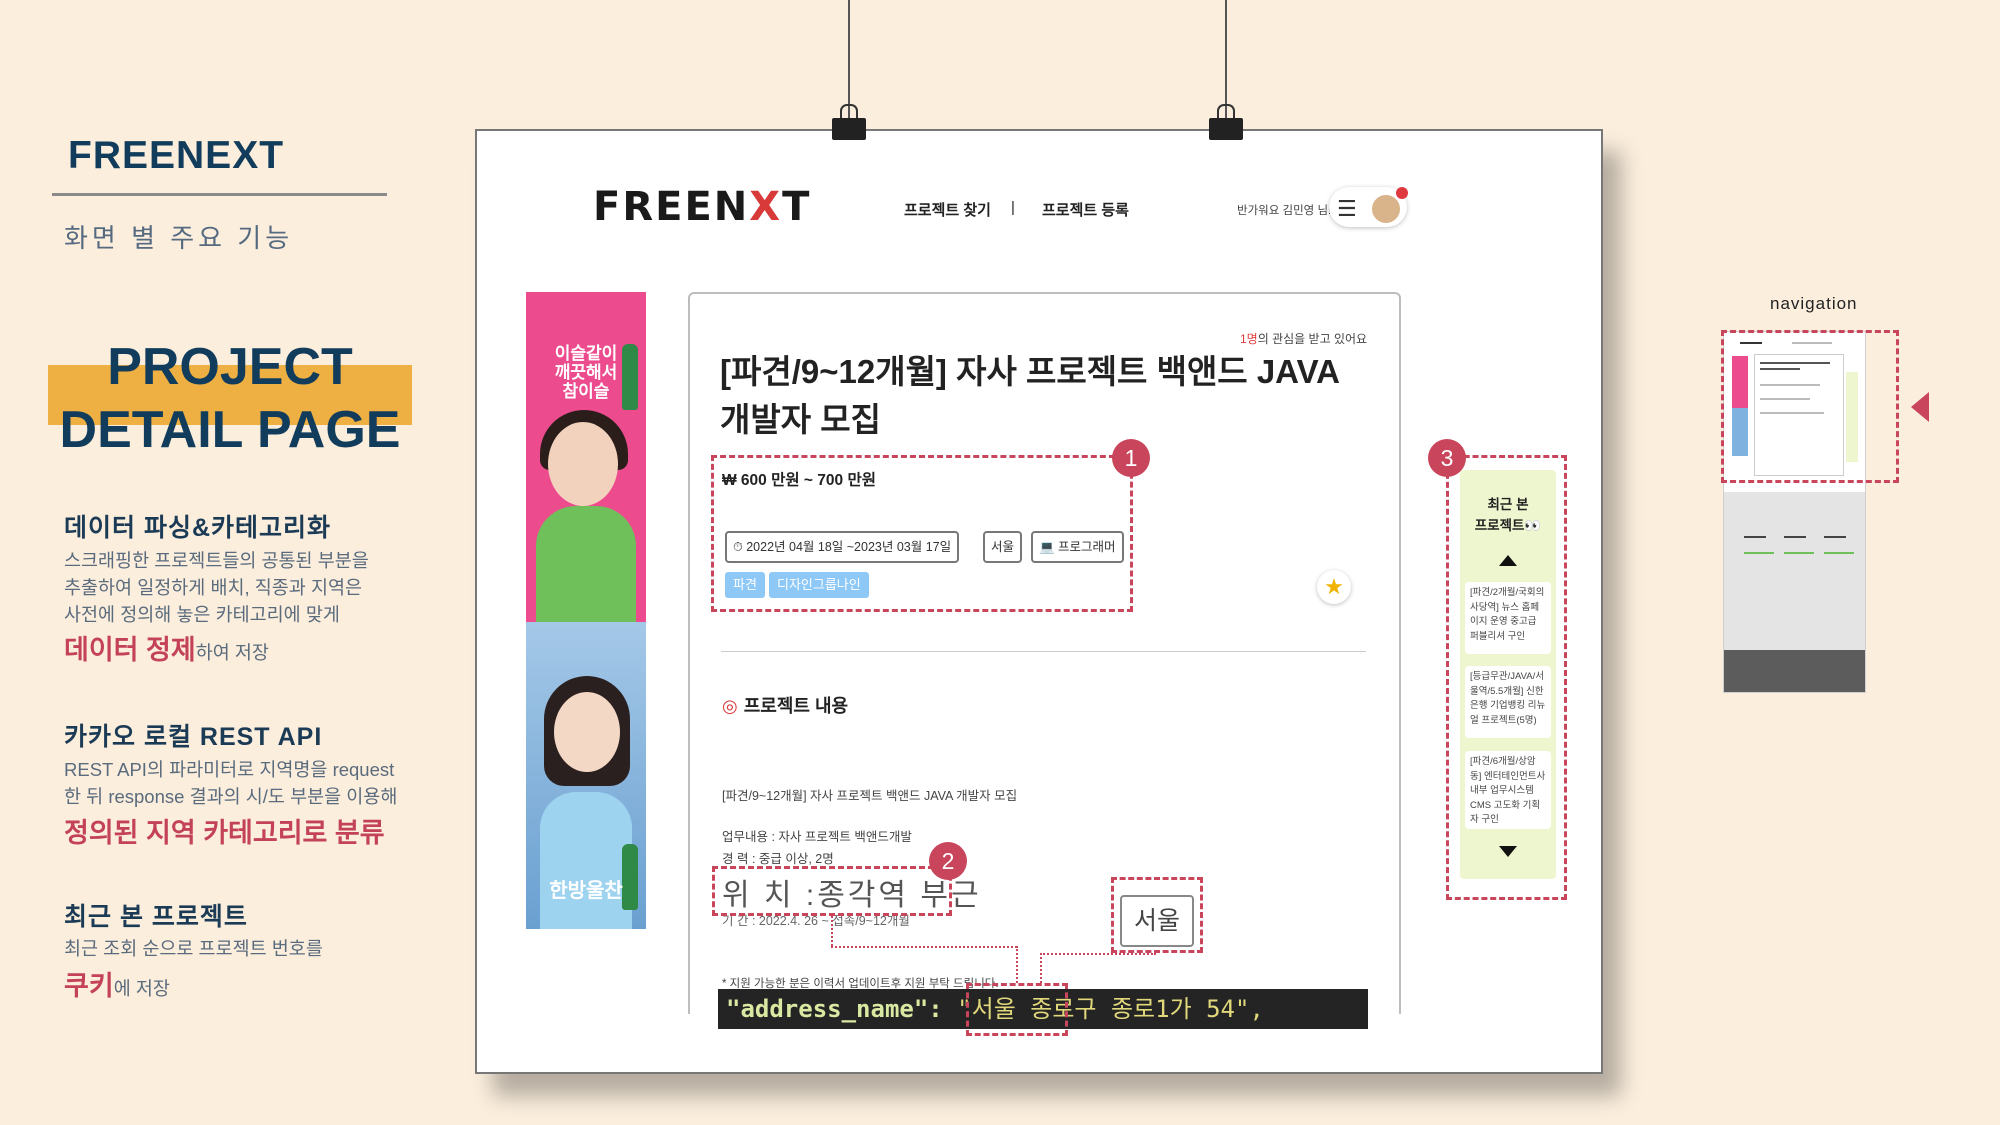  I want to click on annotation-box-code-city, so click(1017, 1009).